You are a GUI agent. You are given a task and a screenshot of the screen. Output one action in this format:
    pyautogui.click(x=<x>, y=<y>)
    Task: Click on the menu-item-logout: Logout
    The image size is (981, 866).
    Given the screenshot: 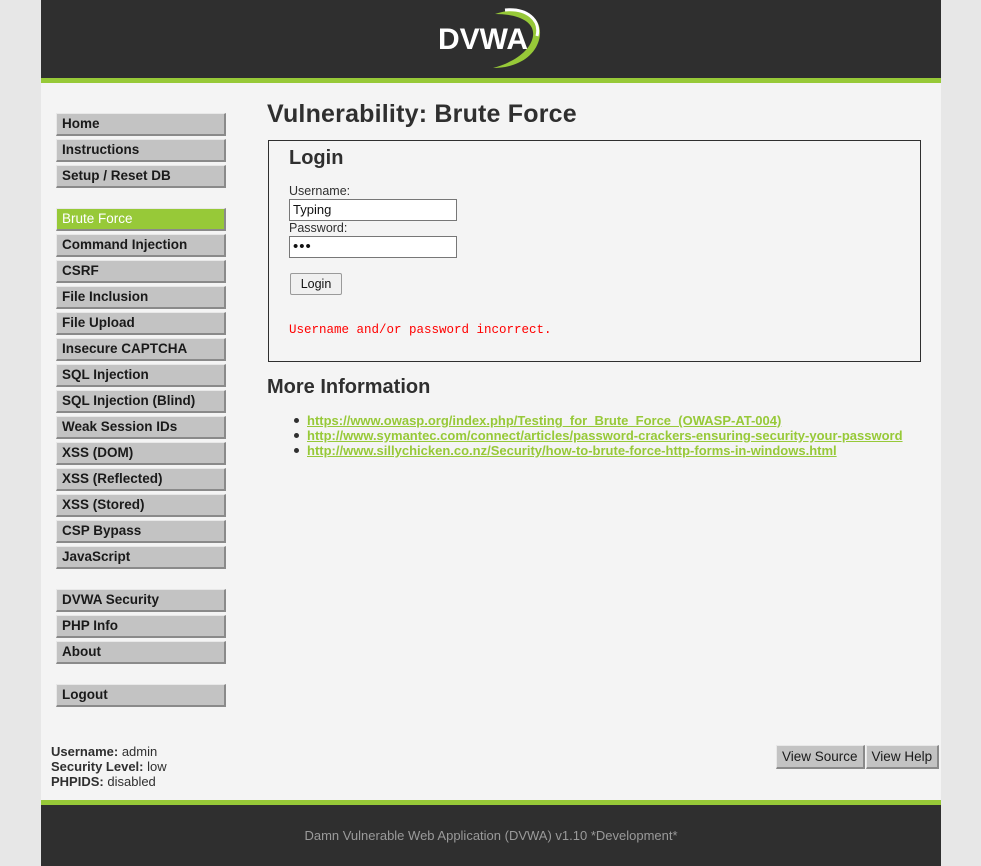 What is the action you would take?
    pyautogui.click(x=141, y=695)
    